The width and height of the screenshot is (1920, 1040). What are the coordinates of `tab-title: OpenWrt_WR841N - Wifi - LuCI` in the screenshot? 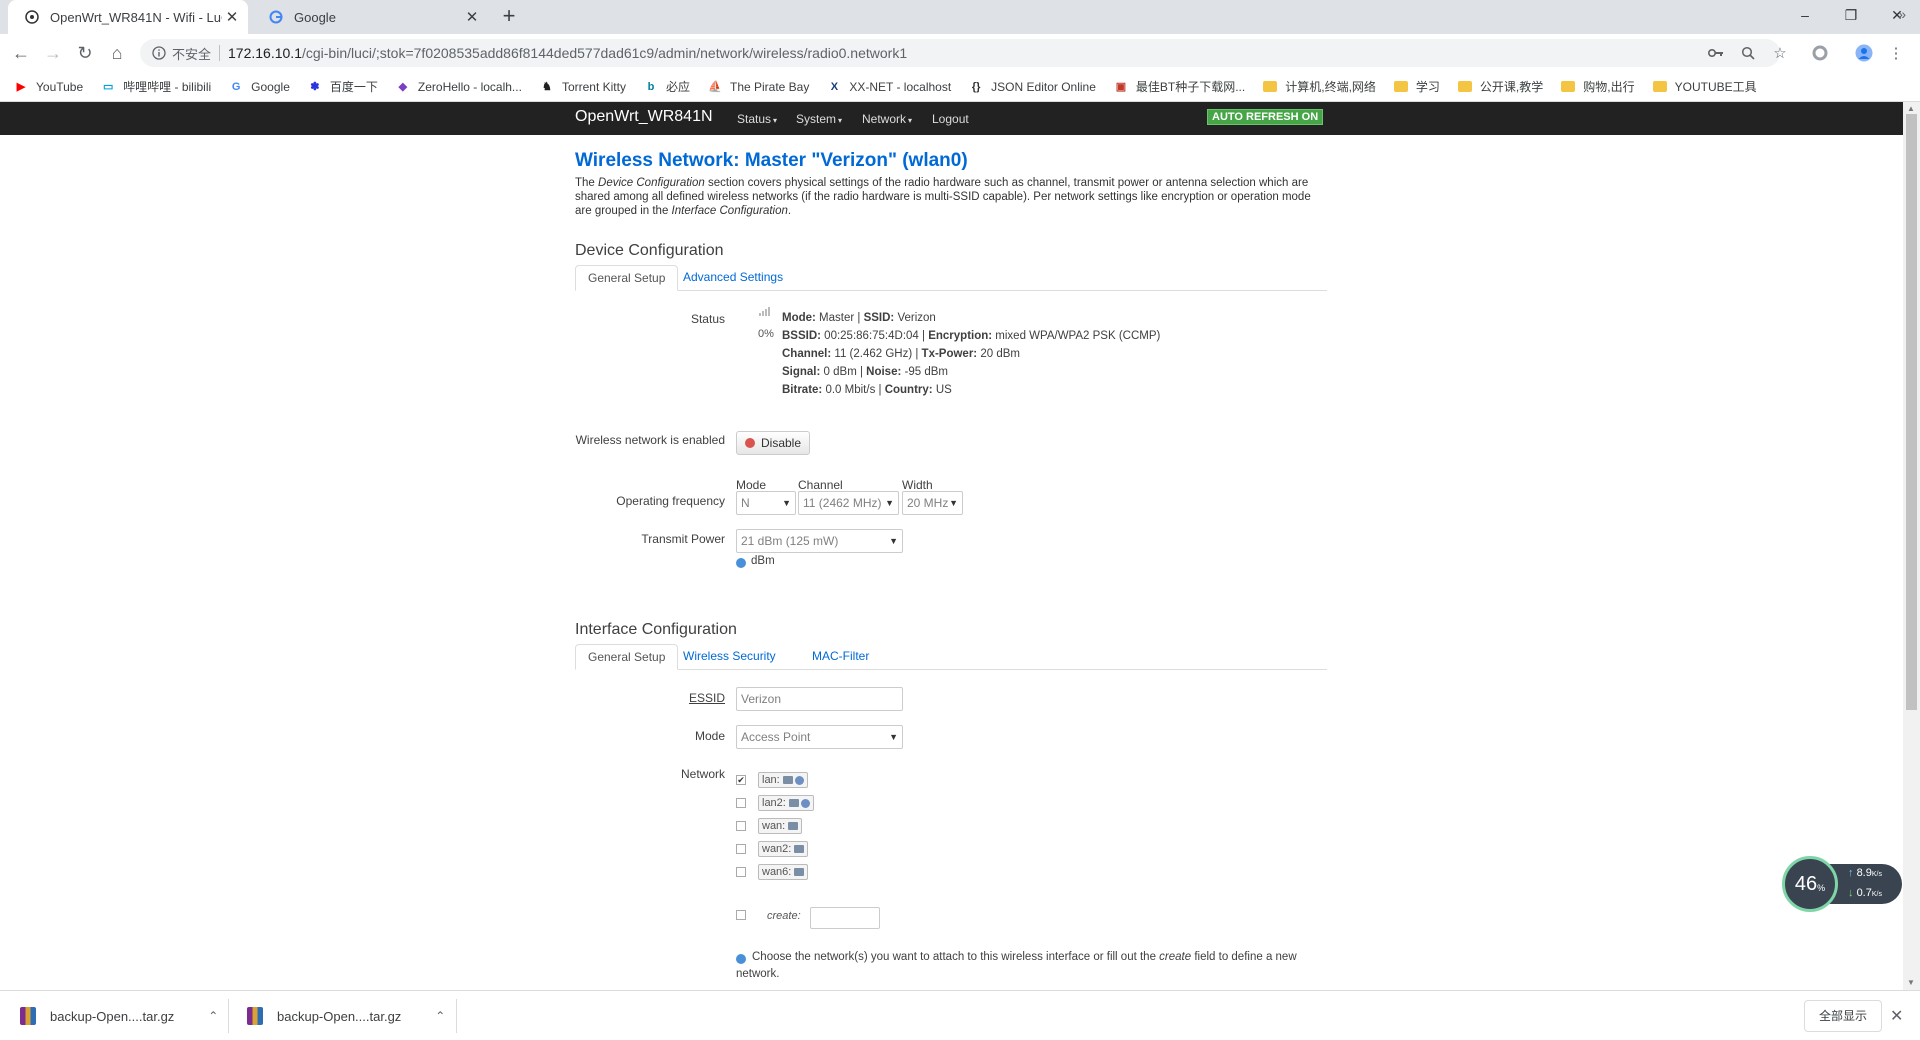 It's located at (136, 17).